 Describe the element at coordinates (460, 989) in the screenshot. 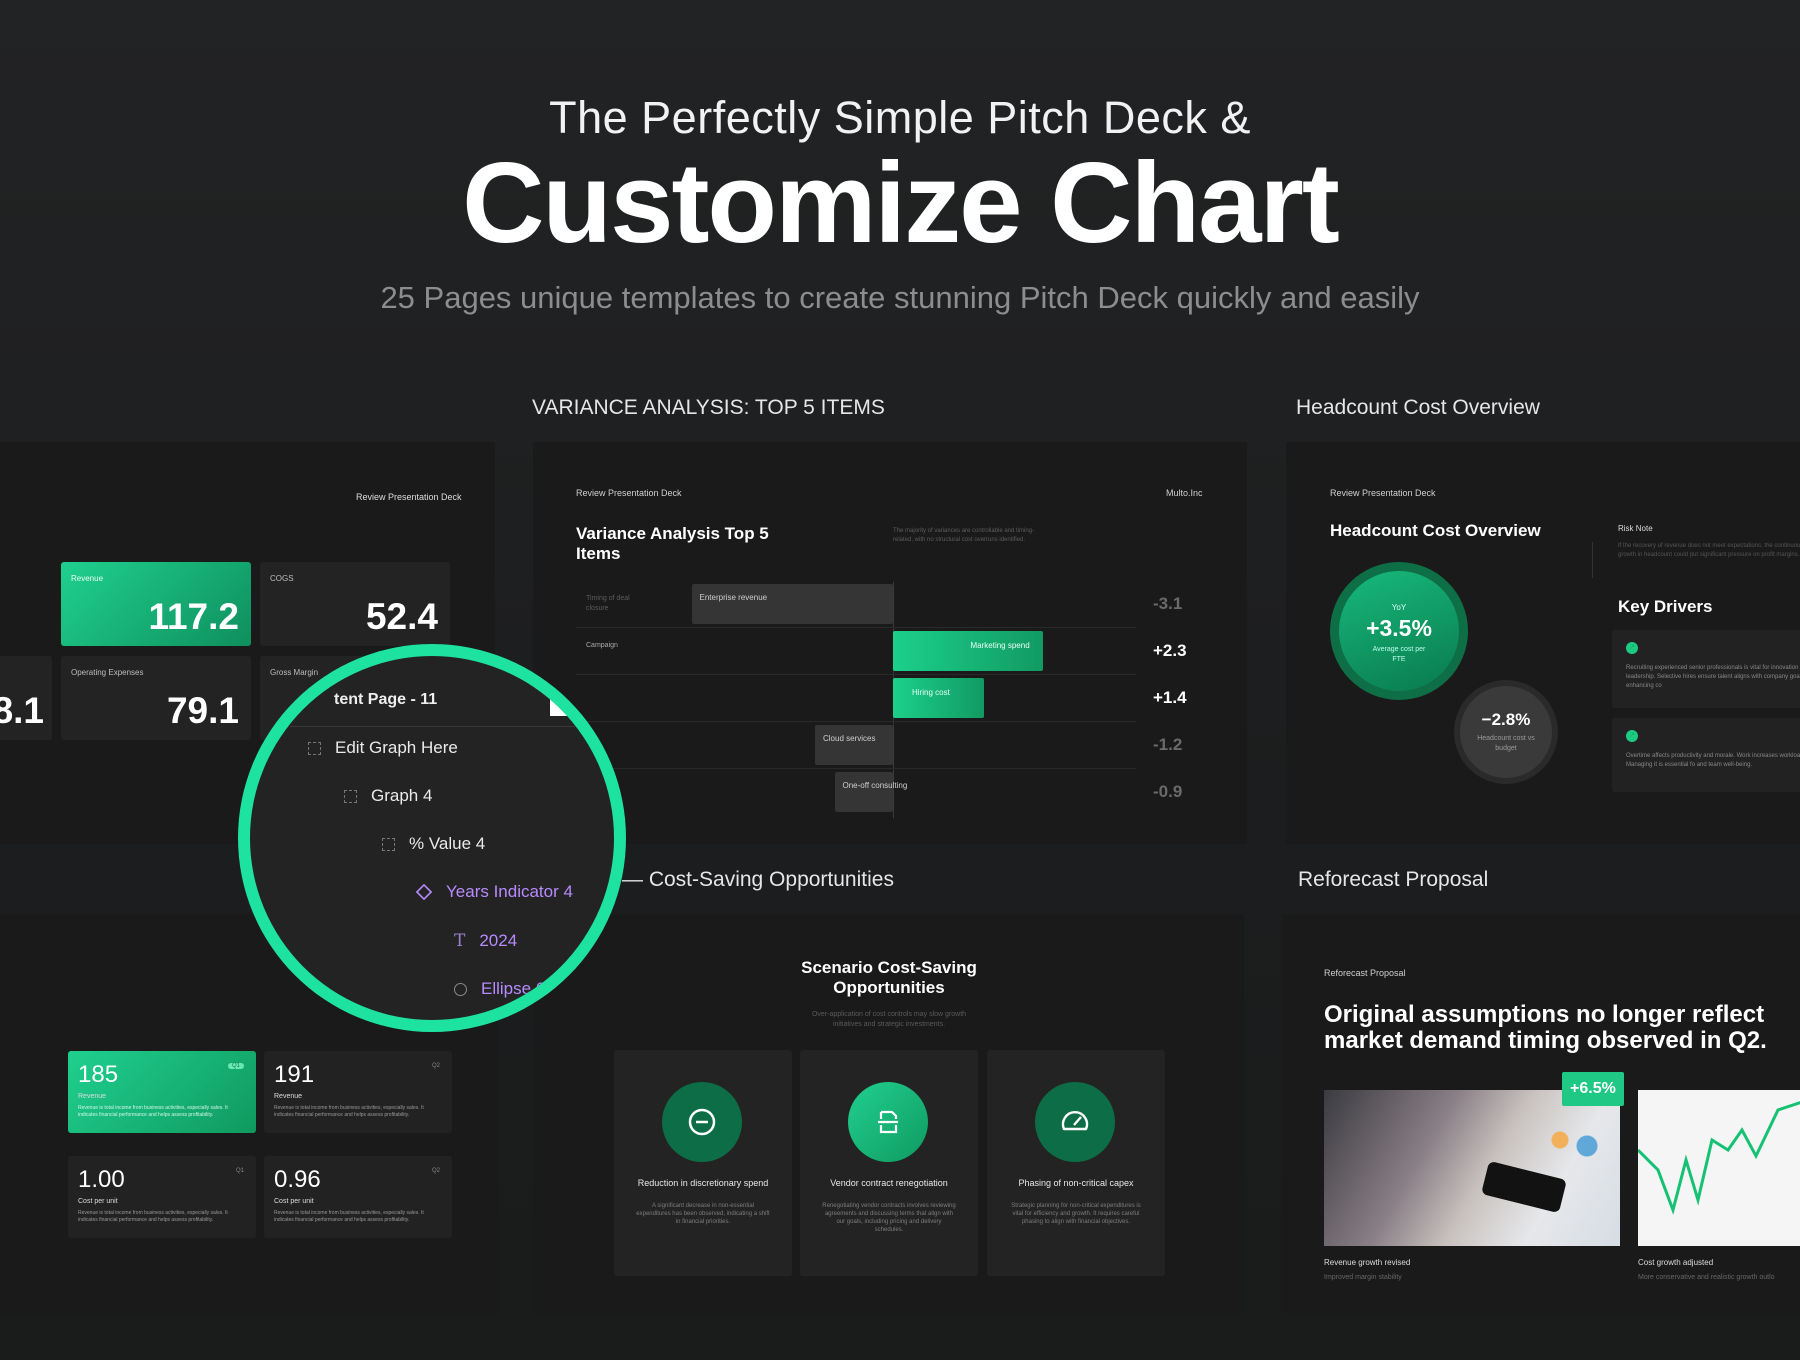

I see `ellipse-icon` at that location.